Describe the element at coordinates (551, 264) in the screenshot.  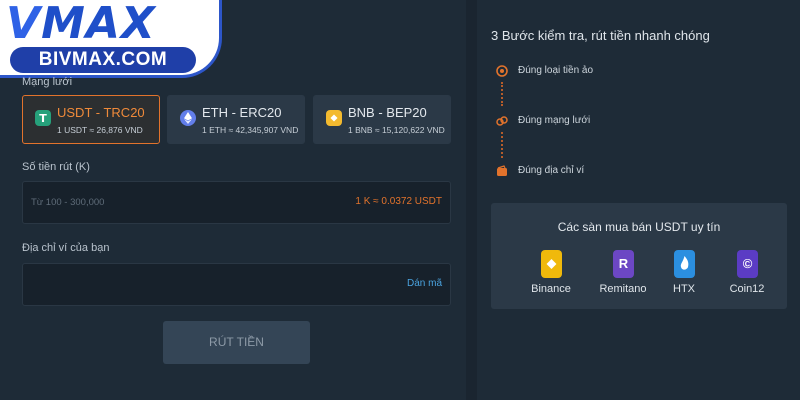
I see `binance-icon` at that location.